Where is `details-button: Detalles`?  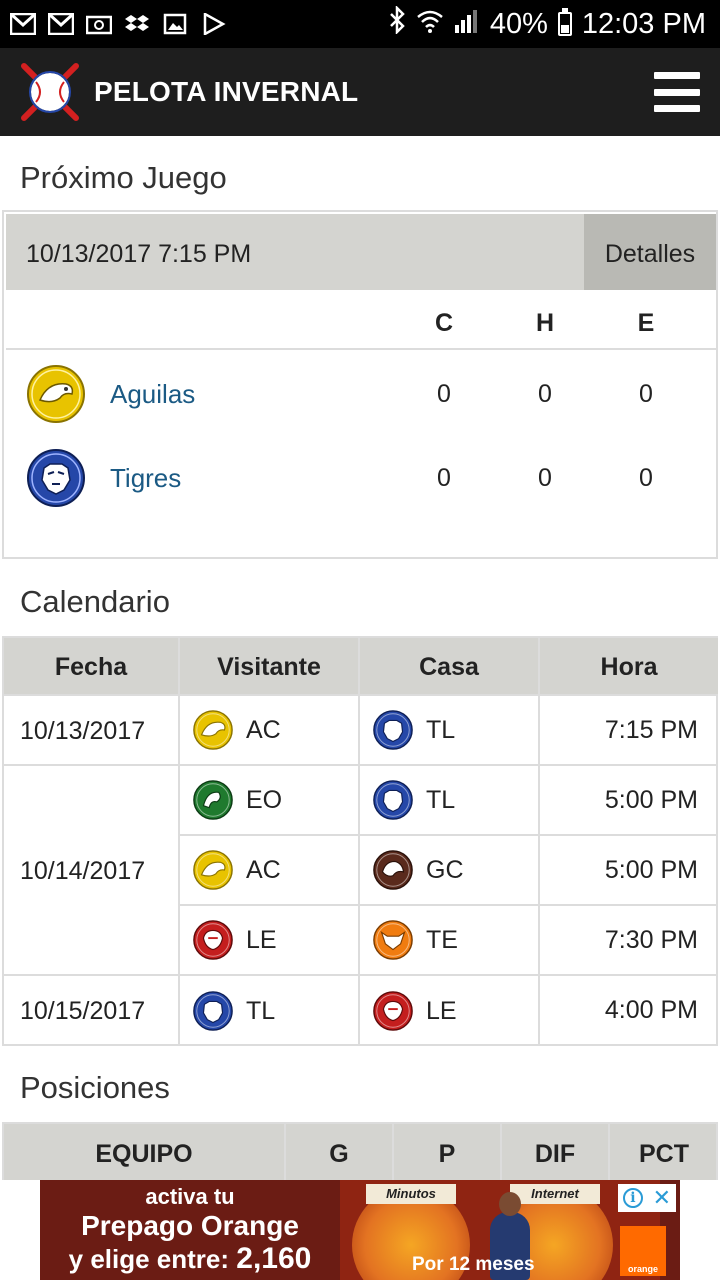 details-button: Detalles is located at coordinates (650, 252).